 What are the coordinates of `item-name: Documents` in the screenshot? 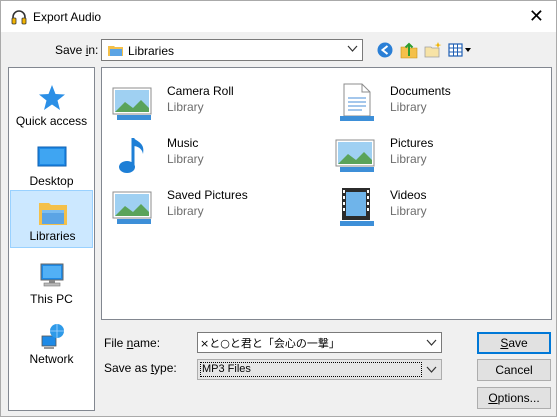 It's located at (420, 91).